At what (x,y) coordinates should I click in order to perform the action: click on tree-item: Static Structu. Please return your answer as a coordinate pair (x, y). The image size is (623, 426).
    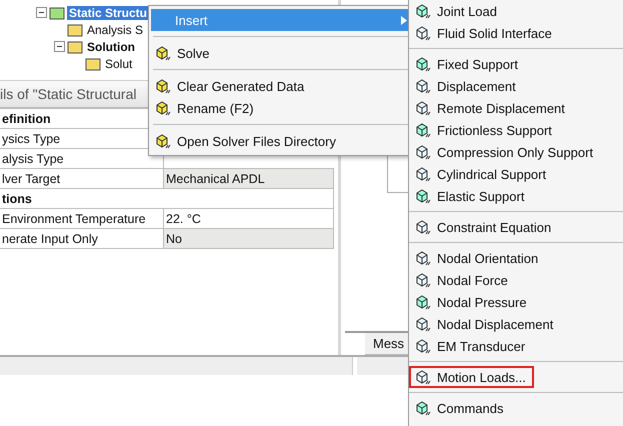
    Looking at the image, I should click on (108, 13).